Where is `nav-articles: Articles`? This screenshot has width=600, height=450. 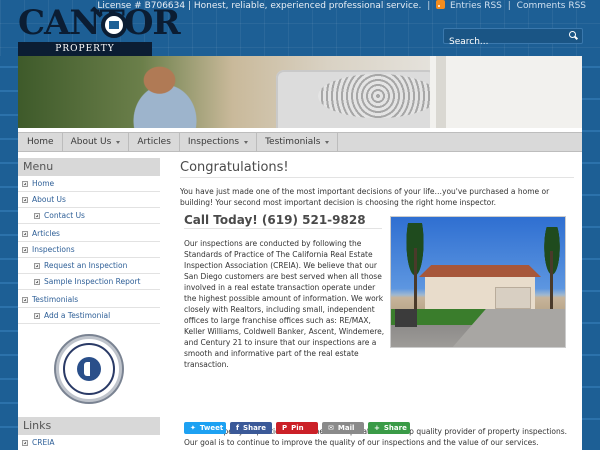
nav-articles: Articles is located at coordinates (154, 142).